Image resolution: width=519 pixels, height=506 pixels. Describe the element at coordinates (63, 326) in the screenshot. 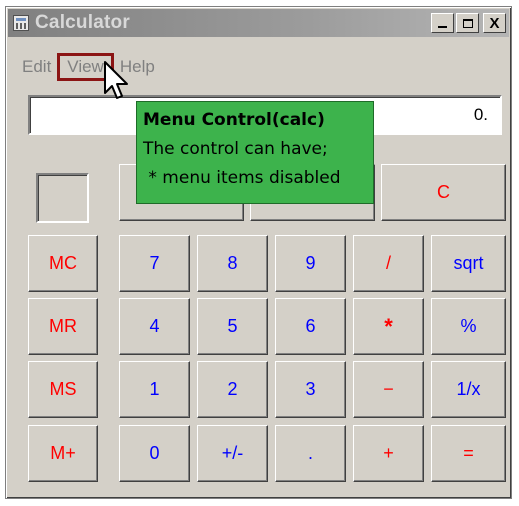

I see `mr-button: MR` at that location.